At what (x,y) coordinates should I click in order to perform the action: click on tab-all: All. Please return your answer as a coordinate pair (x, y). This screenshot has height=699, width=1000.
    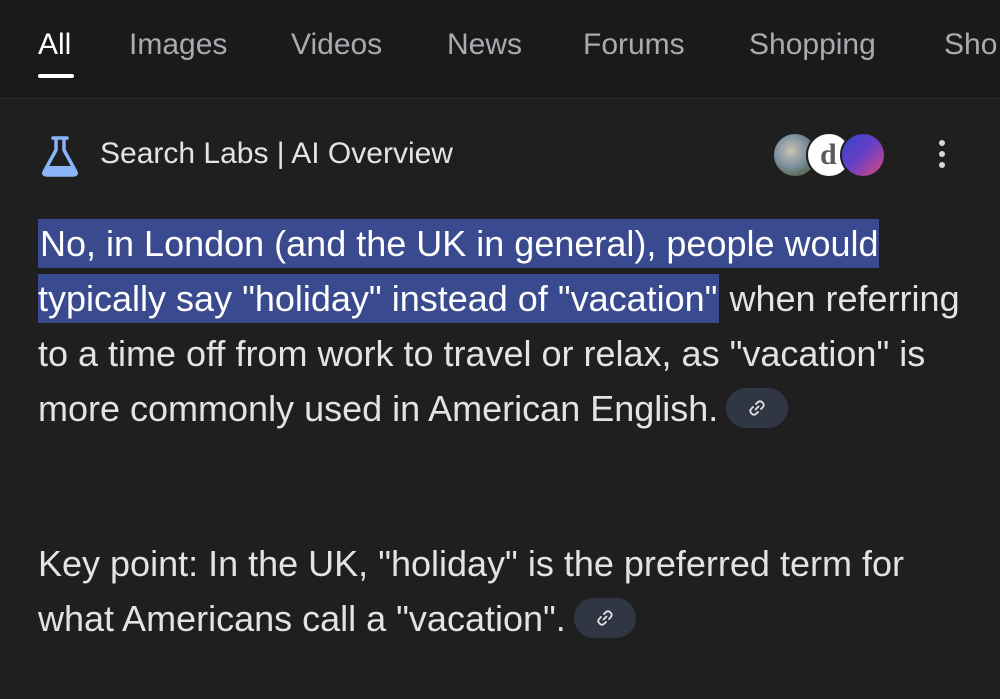
    Looking at the image, I should click on (54, 45).